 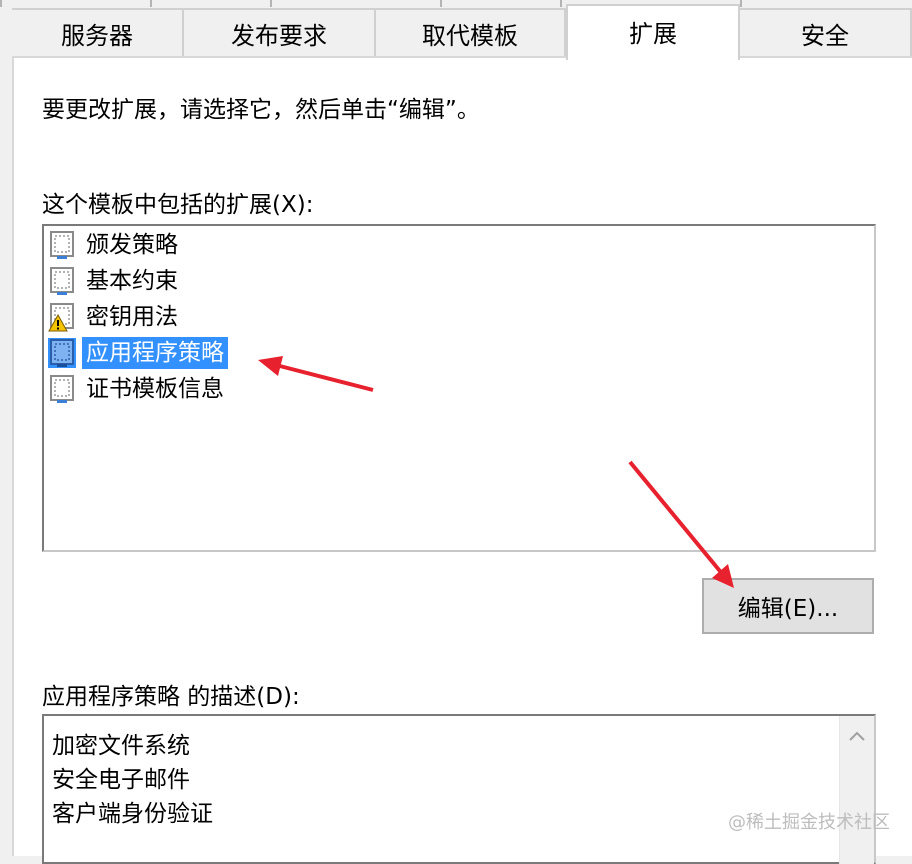 What do you see at coordinates (826, 32) in the screenshot?
I see `tab-security: 安全` at bounding box center [826, 32].